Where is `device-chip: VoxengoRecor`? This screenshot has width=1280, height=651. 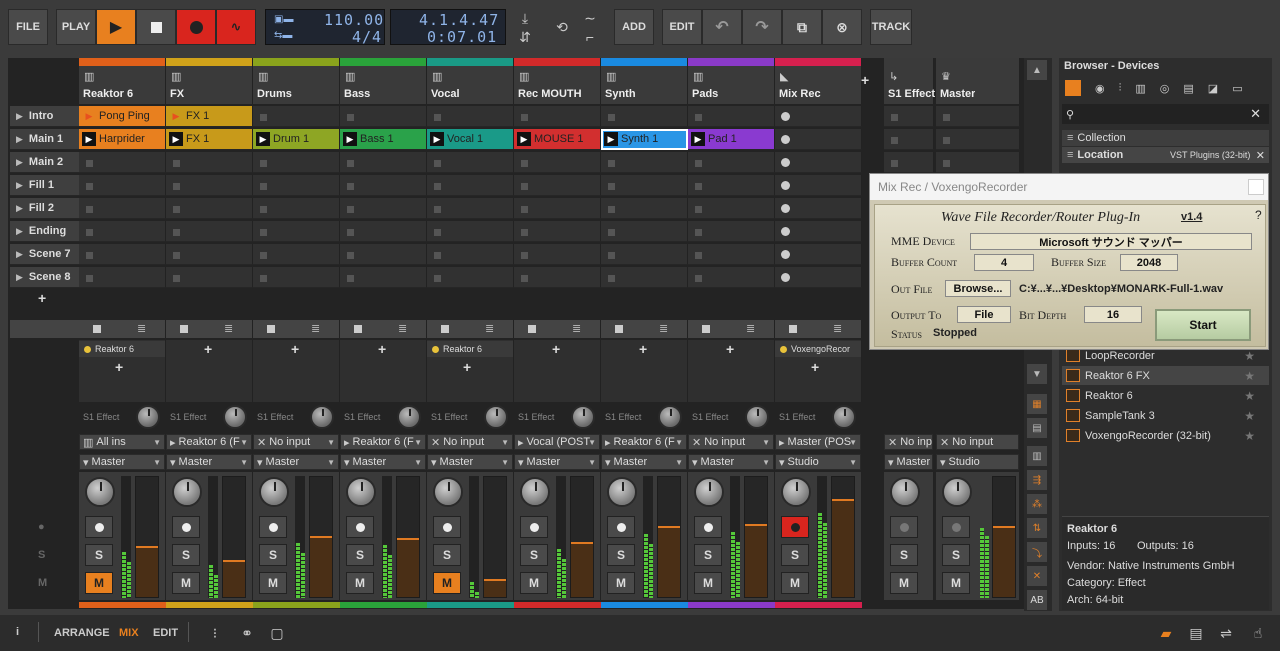
device-chip: VoxengoRecor is located at coordinates (818, 349).